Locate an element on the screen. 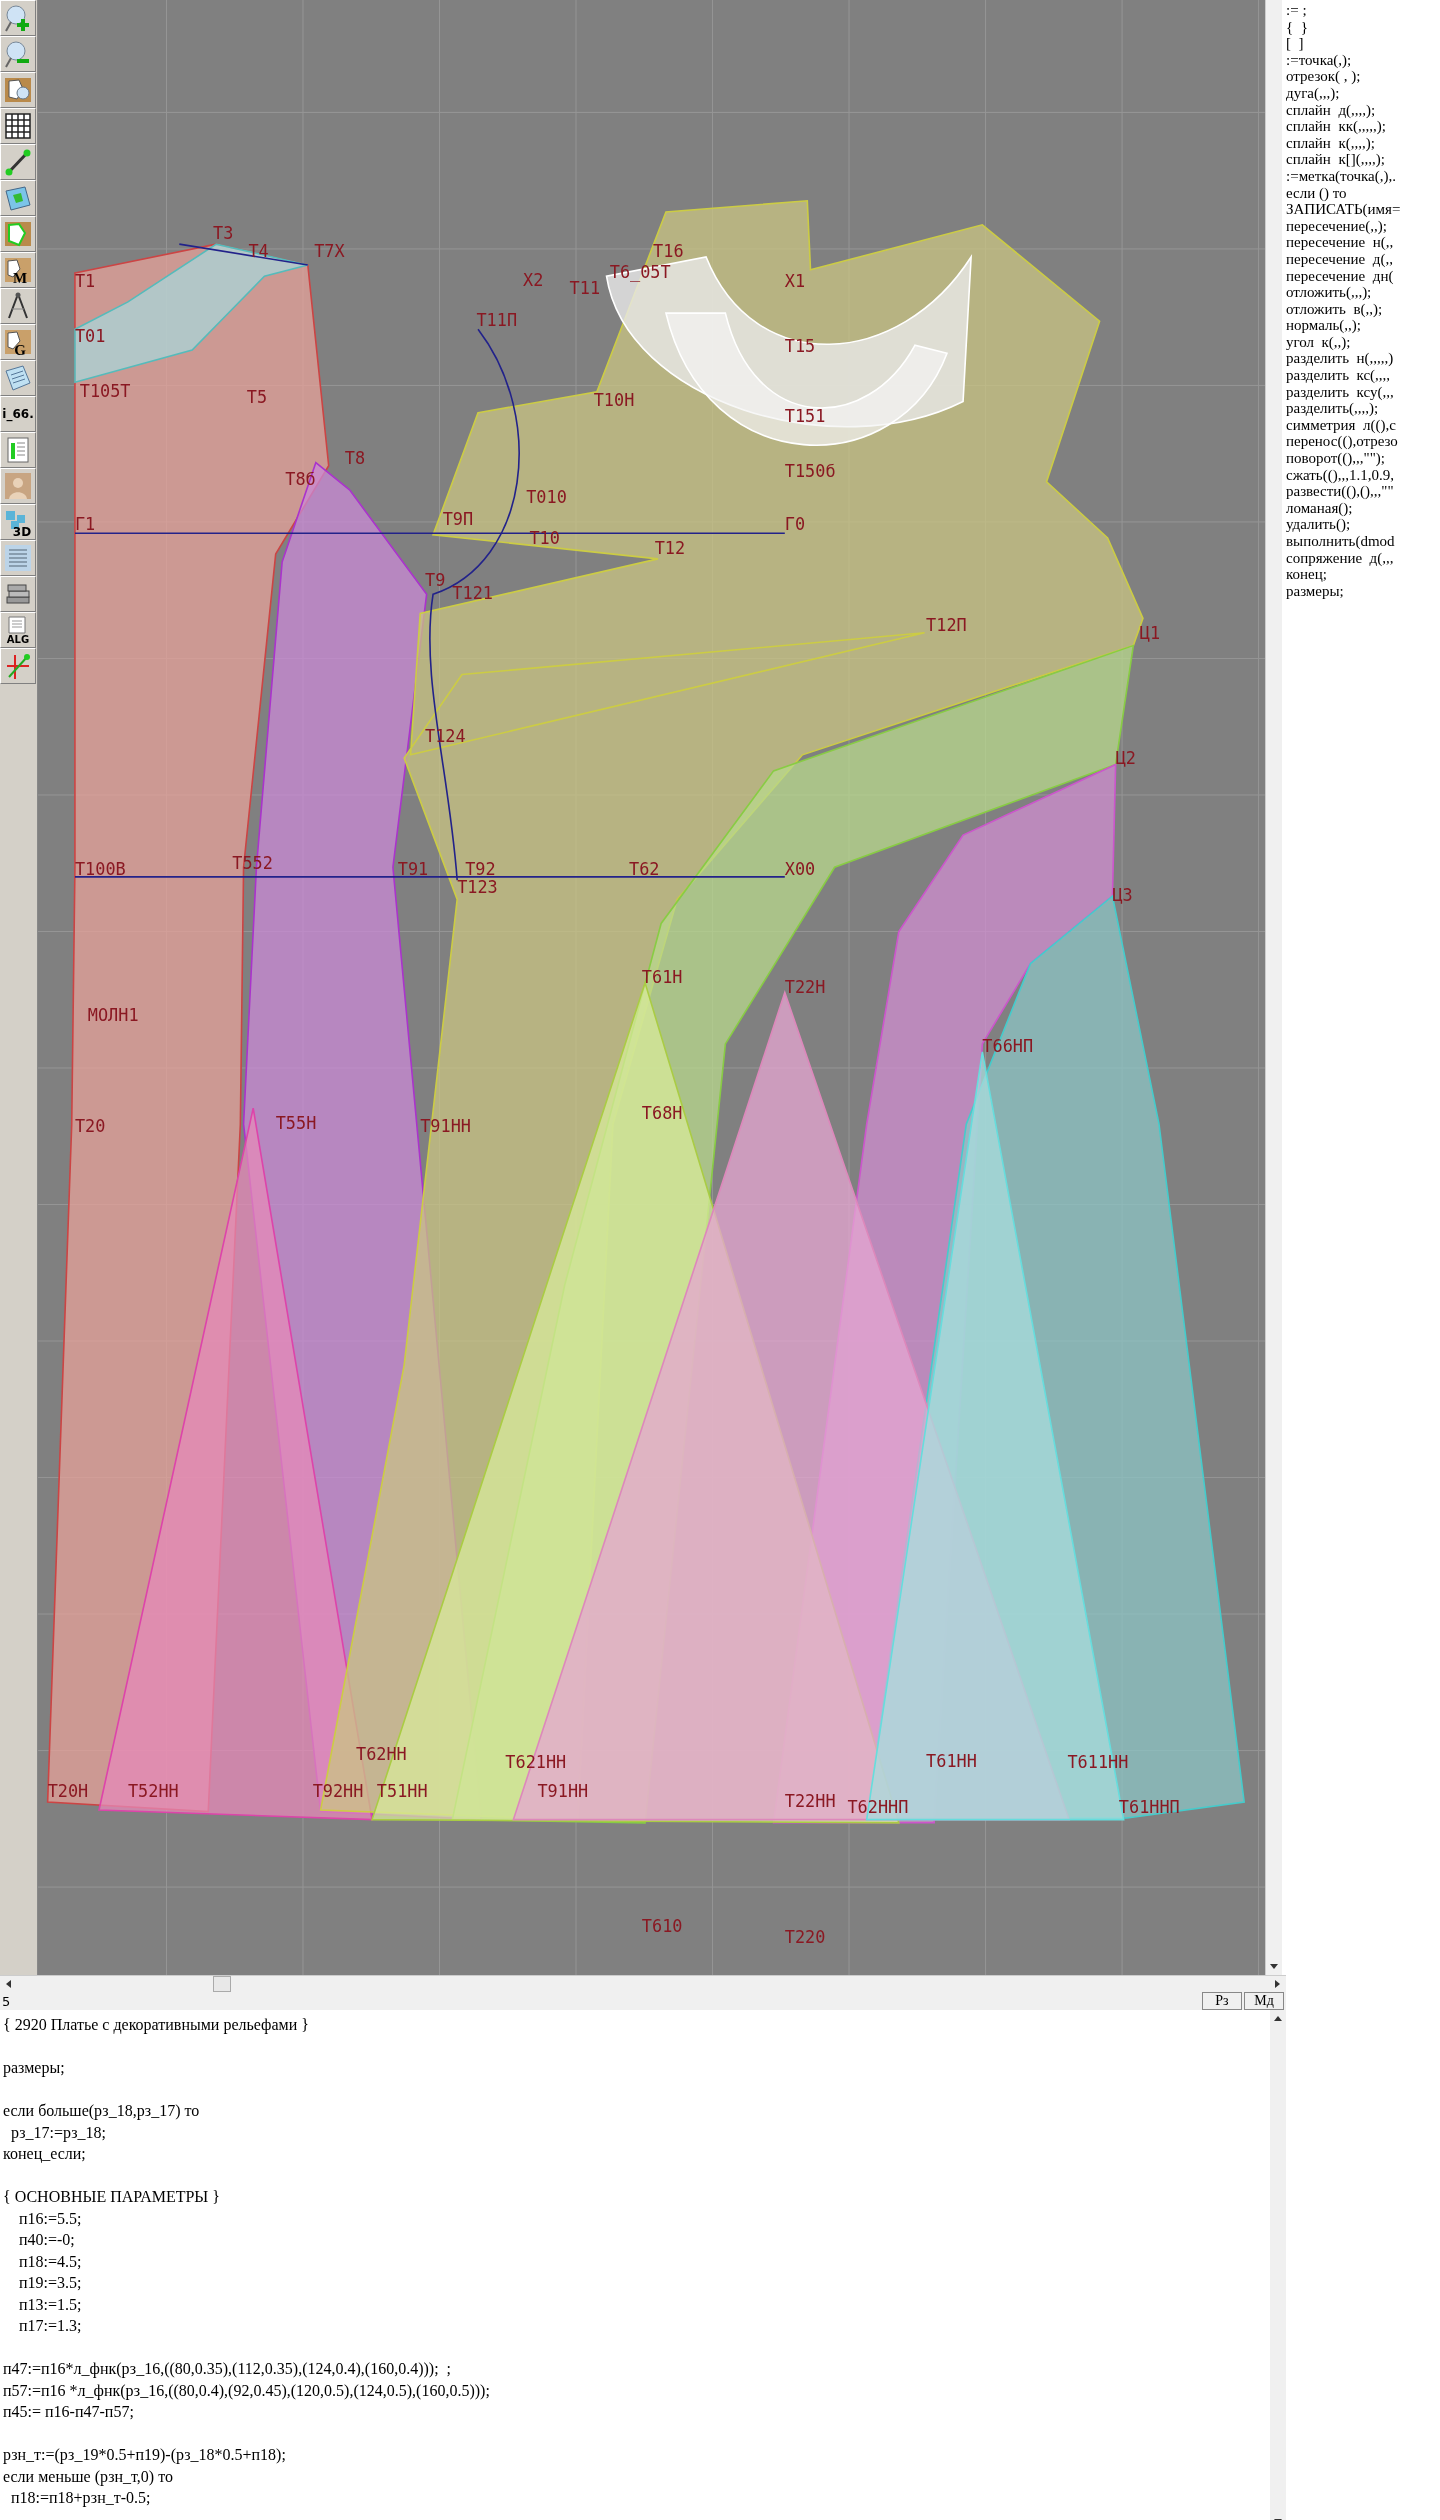 This screenshot has width=1440, height=2520. grid-icon is located at coordinates (18, 126).